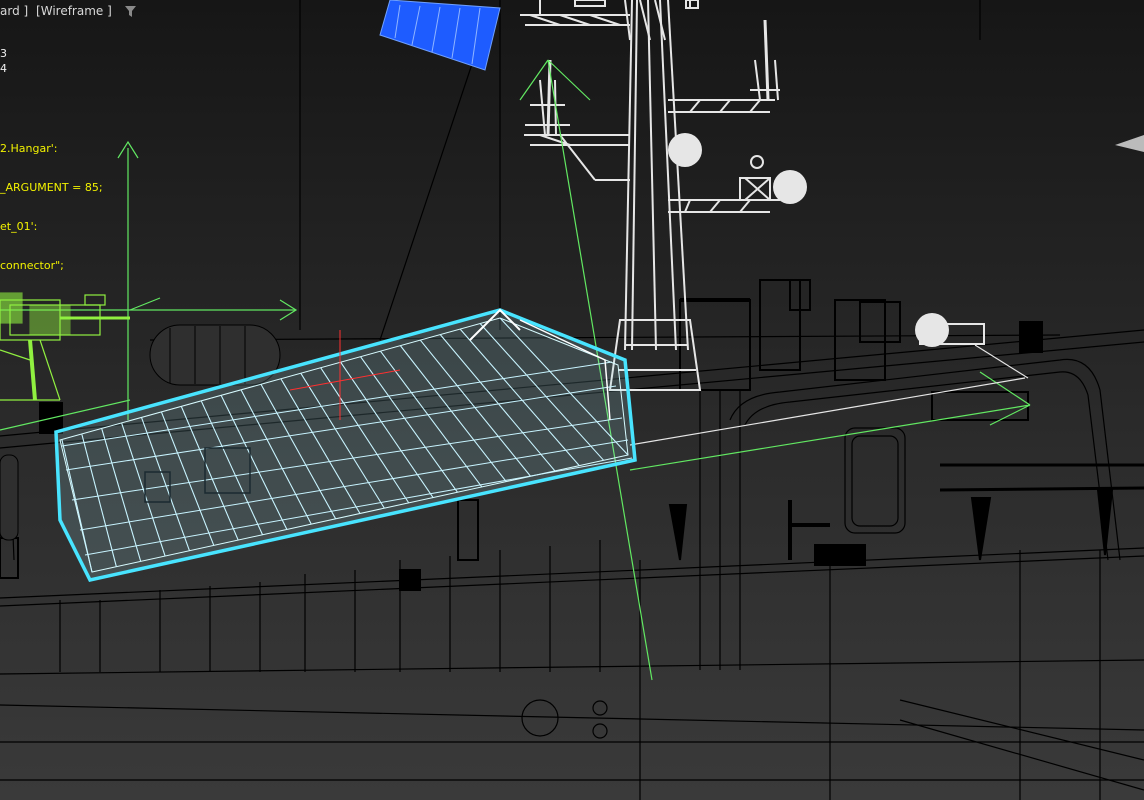 Image resolution: width=1144 pixels, height=800 pixels. What do you see at coordinates (65, 346) in the screenshot?
I see `deck-gun` at bounding box center [65, 346].